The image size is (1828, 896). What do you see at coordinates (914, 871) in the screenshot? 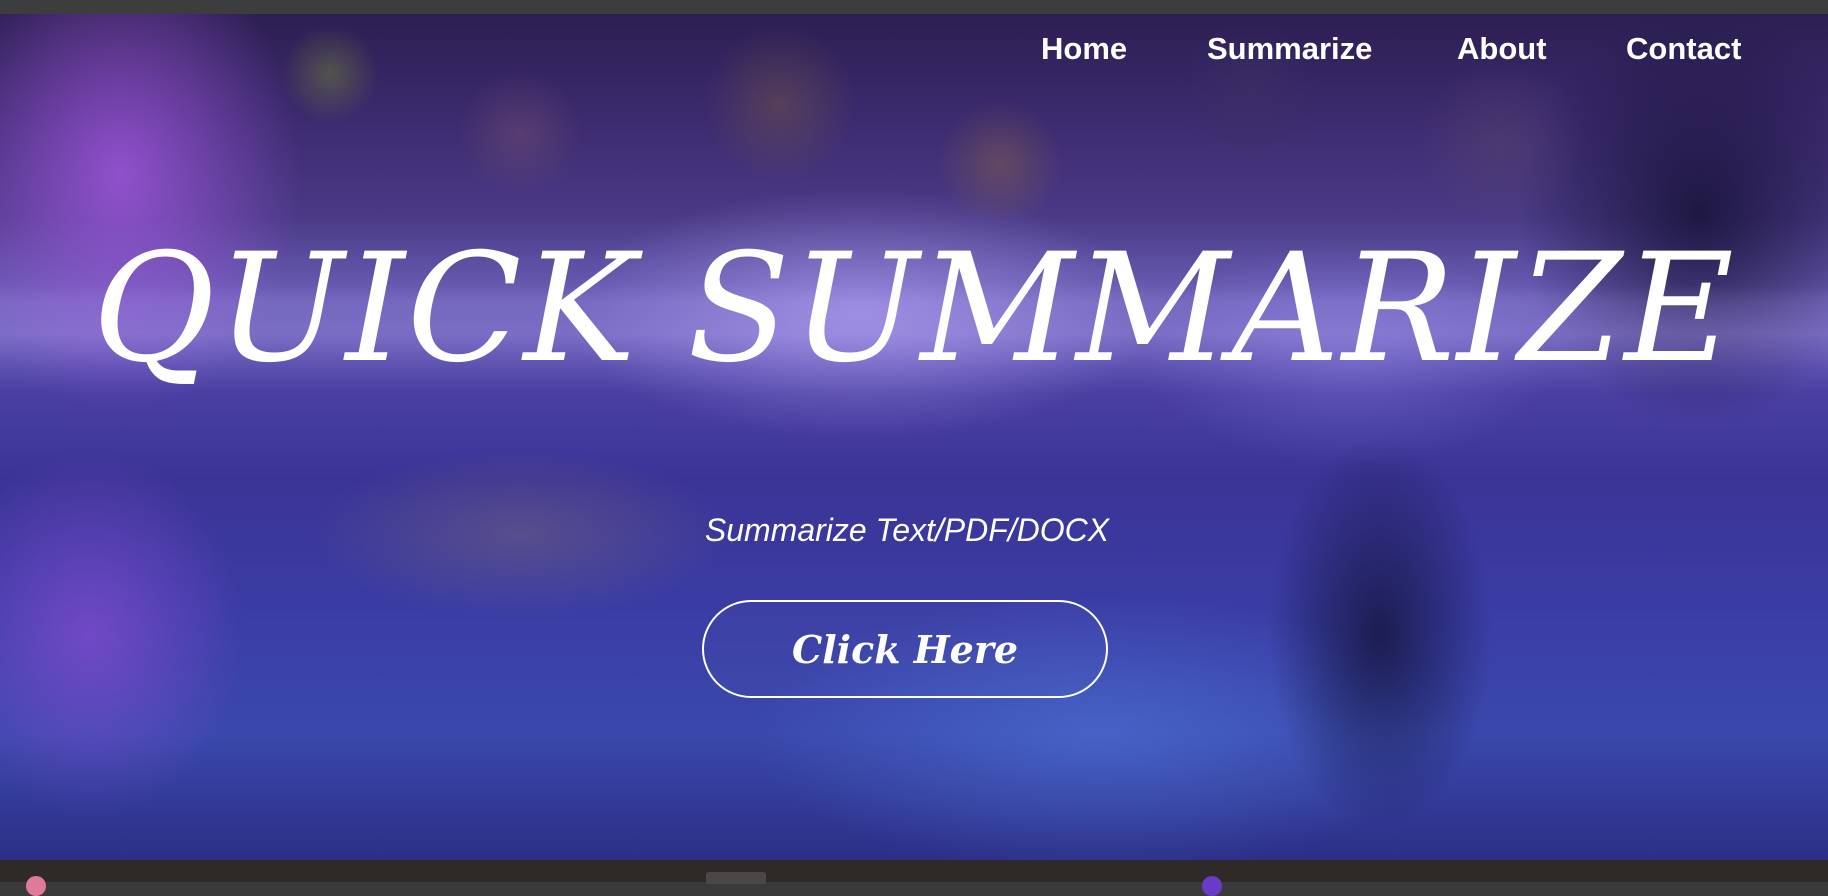
I see `taskbar-strip` at bounding box center [914, 871].